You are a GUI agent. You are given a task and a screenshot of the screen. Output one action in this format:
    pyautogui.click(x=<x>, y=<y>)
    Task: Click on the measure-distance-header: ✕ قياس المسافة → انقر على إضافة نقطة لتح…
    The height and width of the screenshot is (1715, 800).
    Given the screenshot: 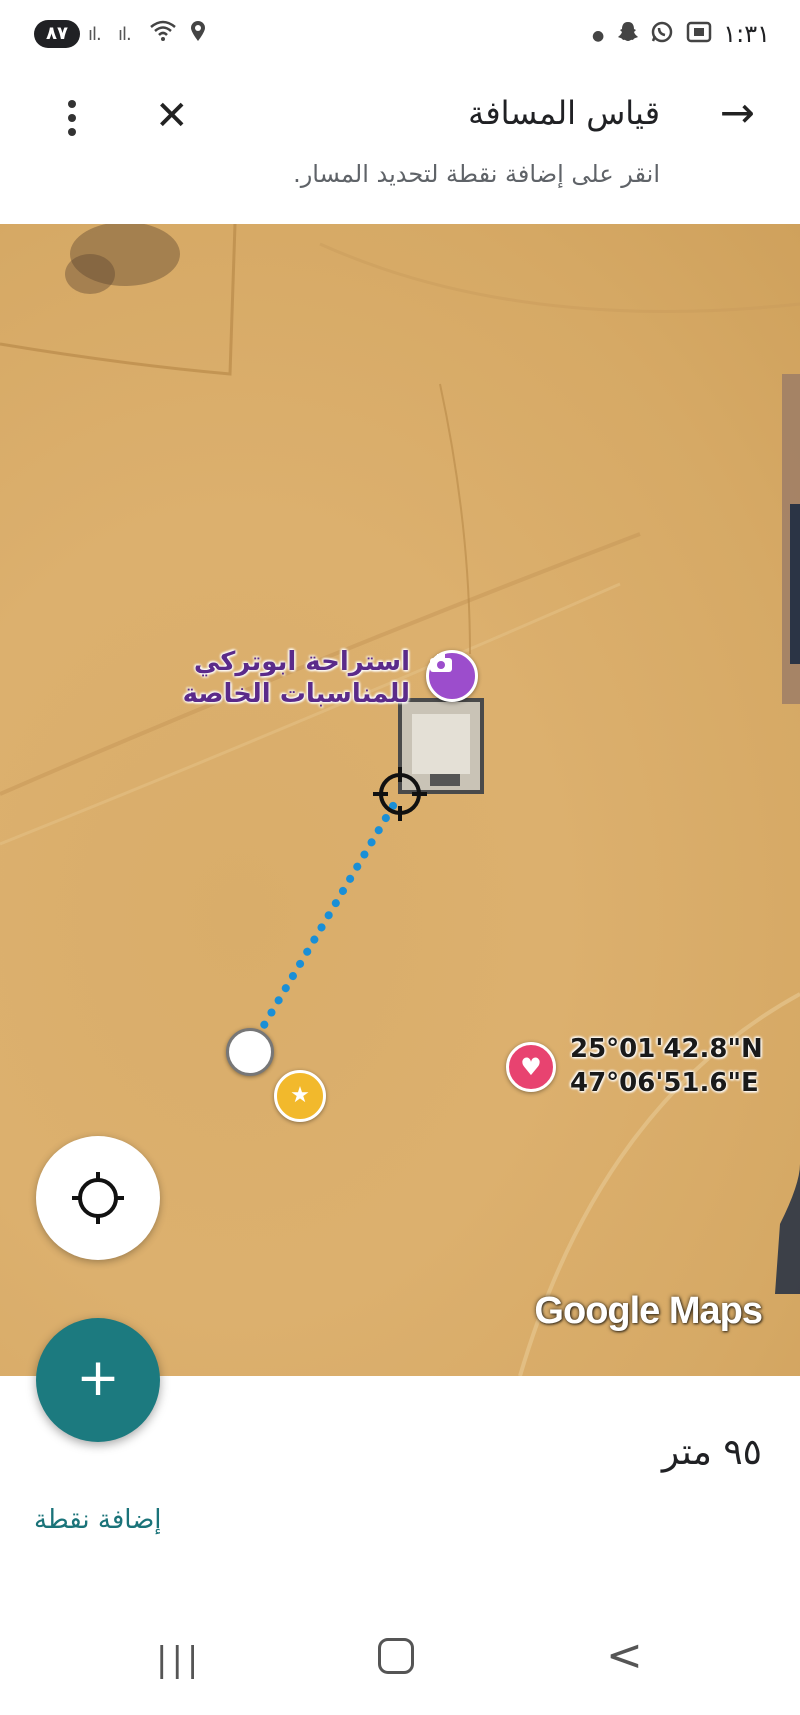 What is the action you would take?
    pyautogui.click(x=400, y=148)
    